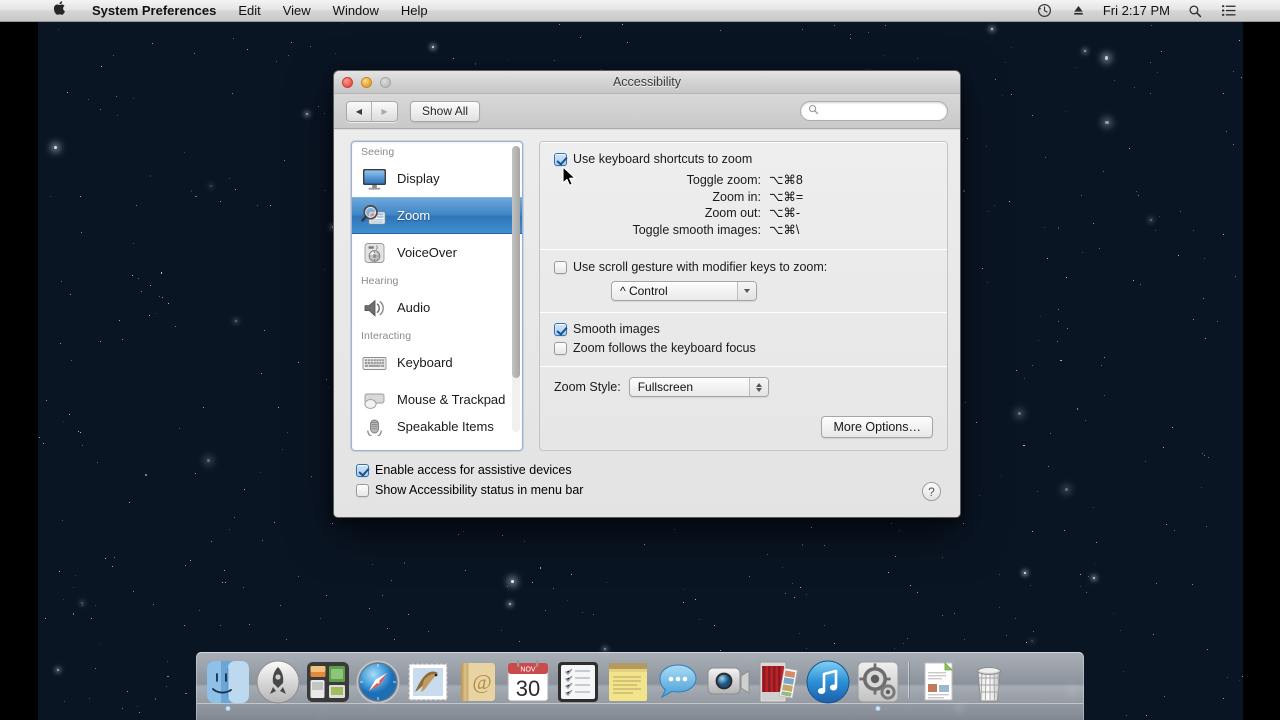  What do you see at coordinates (374, 253) in the screenshot?
I see `voiceover-icon` at bounding box center [374, 253].